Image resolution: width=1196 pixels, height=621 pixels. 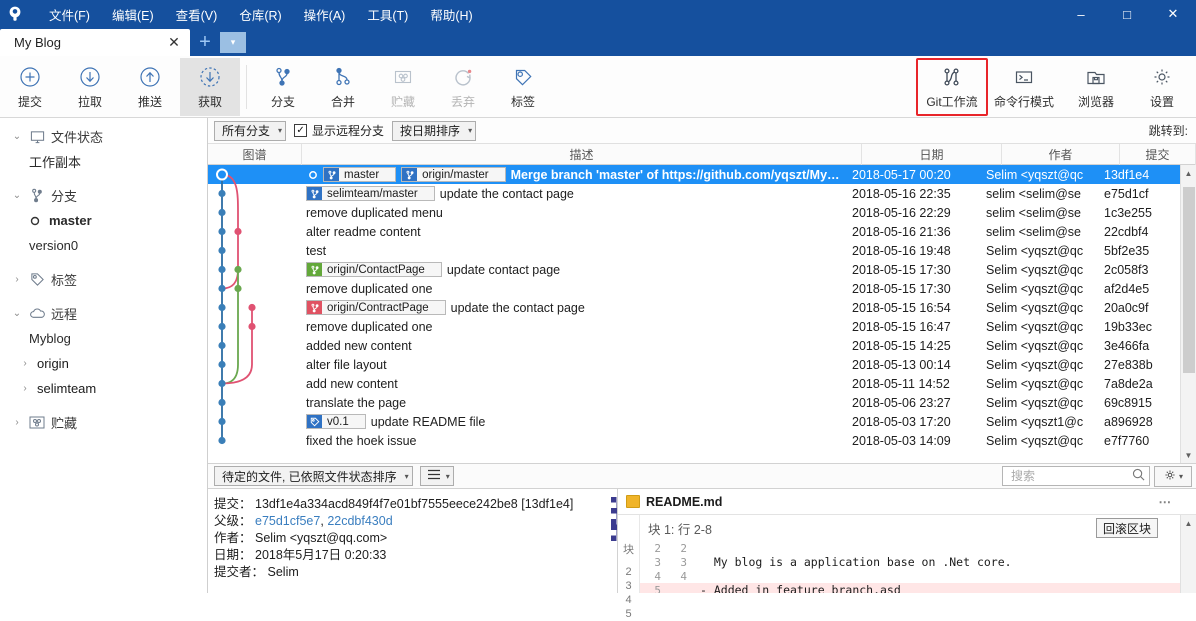 I want to click on rollback-hunk-button: 回滚区块, so click(x=1127, y=528).